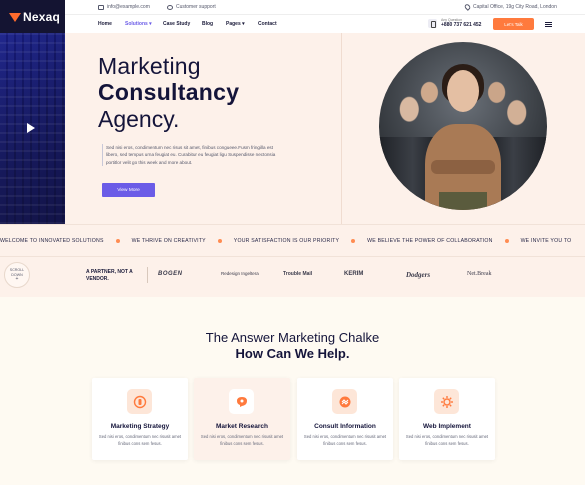 The image size is (585, 485). I want to click on topbar-address-text: Capital Office, 19g City Road, London, so click(515, 7).